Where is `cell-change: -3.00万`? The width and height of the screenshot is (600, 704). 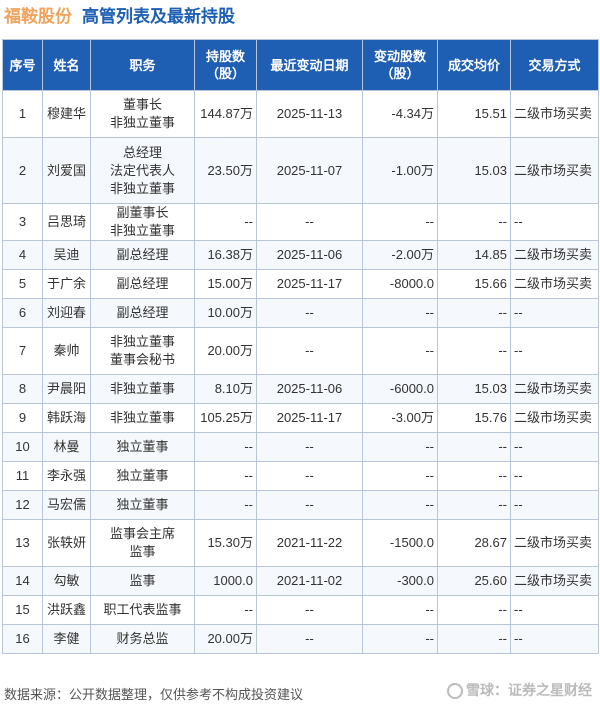
cell-change: -3.00万 is located at coordinates (400, 418).